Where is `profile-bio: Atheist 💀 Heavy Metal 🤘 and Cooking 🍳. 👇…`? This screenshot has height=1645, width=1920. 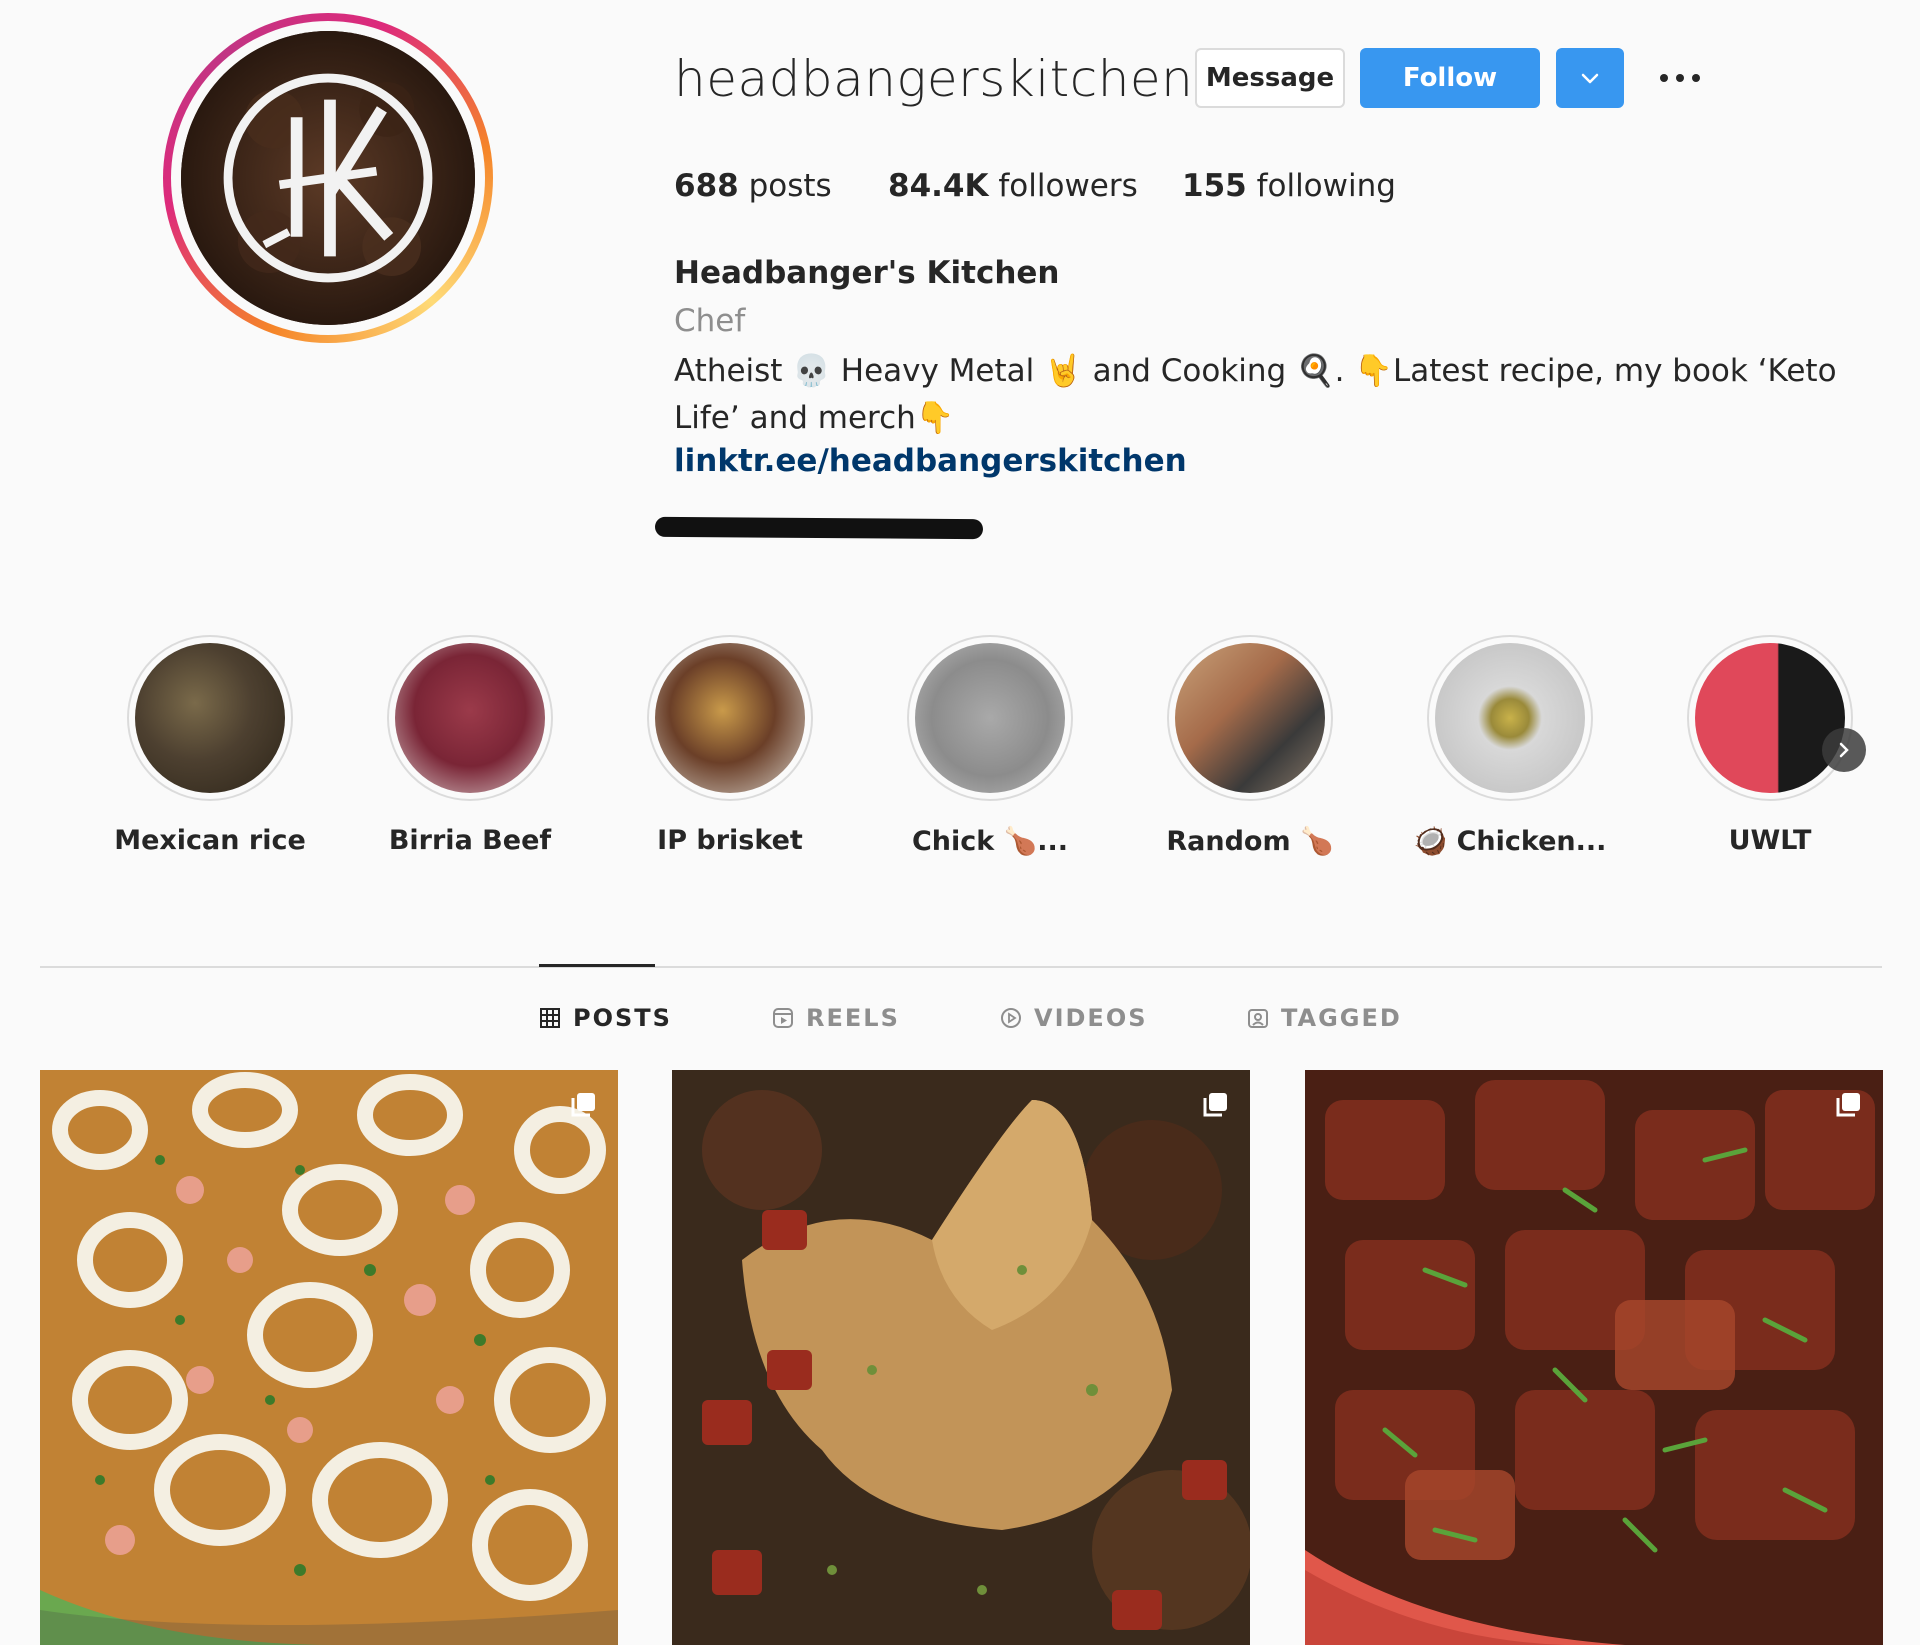
profile-bio: Atheist 💀 Heavy Metal 🤘 and Cooking 🍳. 👇… is located at coordinates (1255, 394).